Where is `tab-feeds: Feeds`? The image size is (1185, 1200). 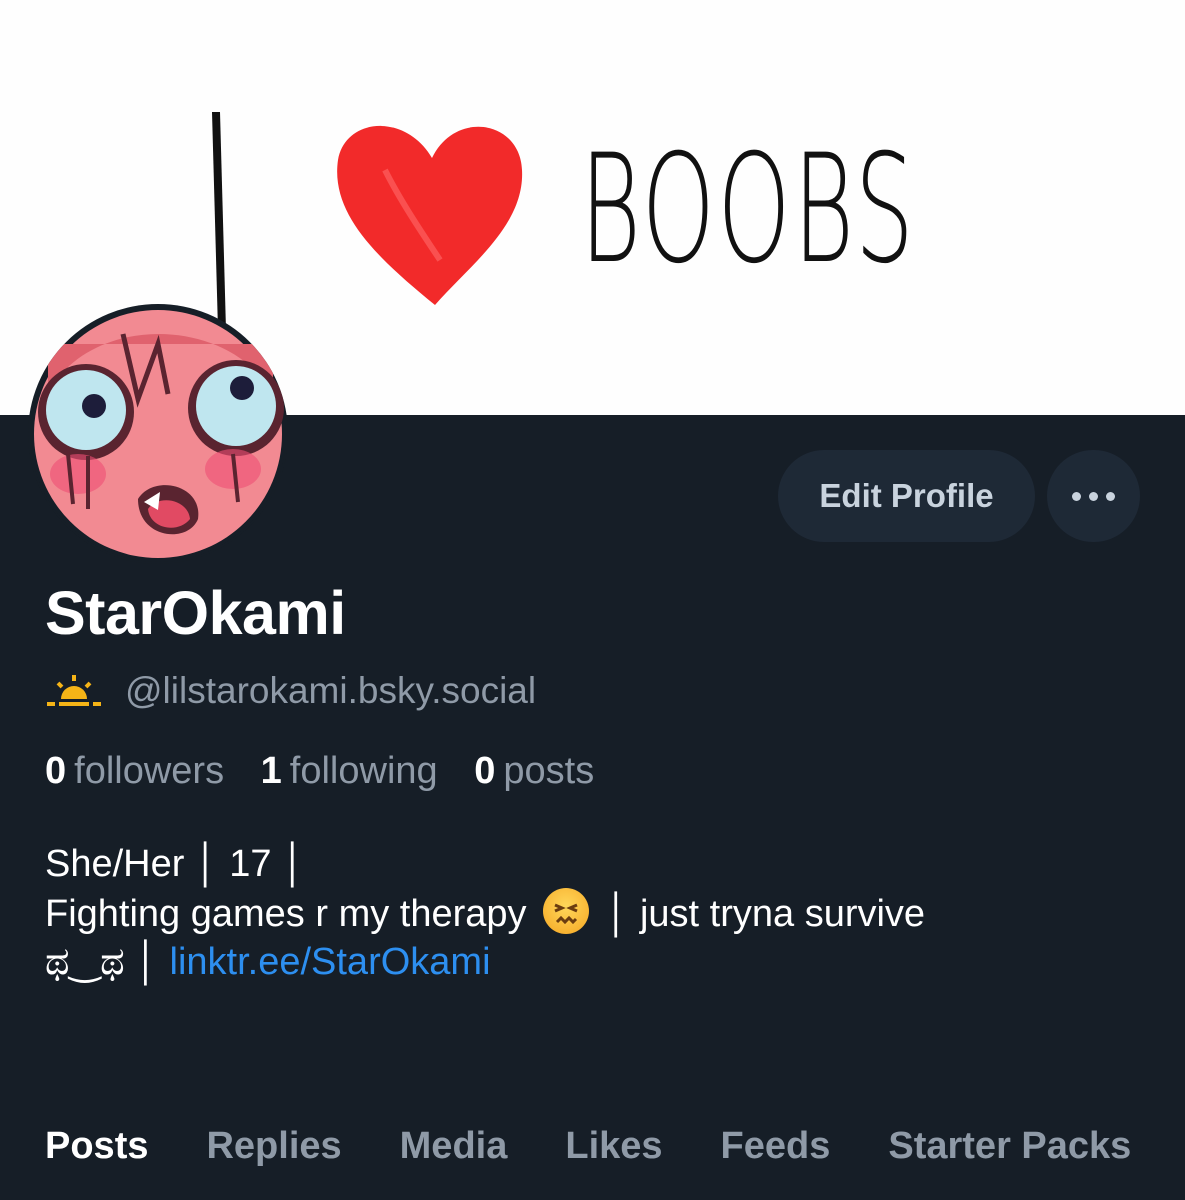
tab-feeds: Feeds is located at coordinates (776, 1146).